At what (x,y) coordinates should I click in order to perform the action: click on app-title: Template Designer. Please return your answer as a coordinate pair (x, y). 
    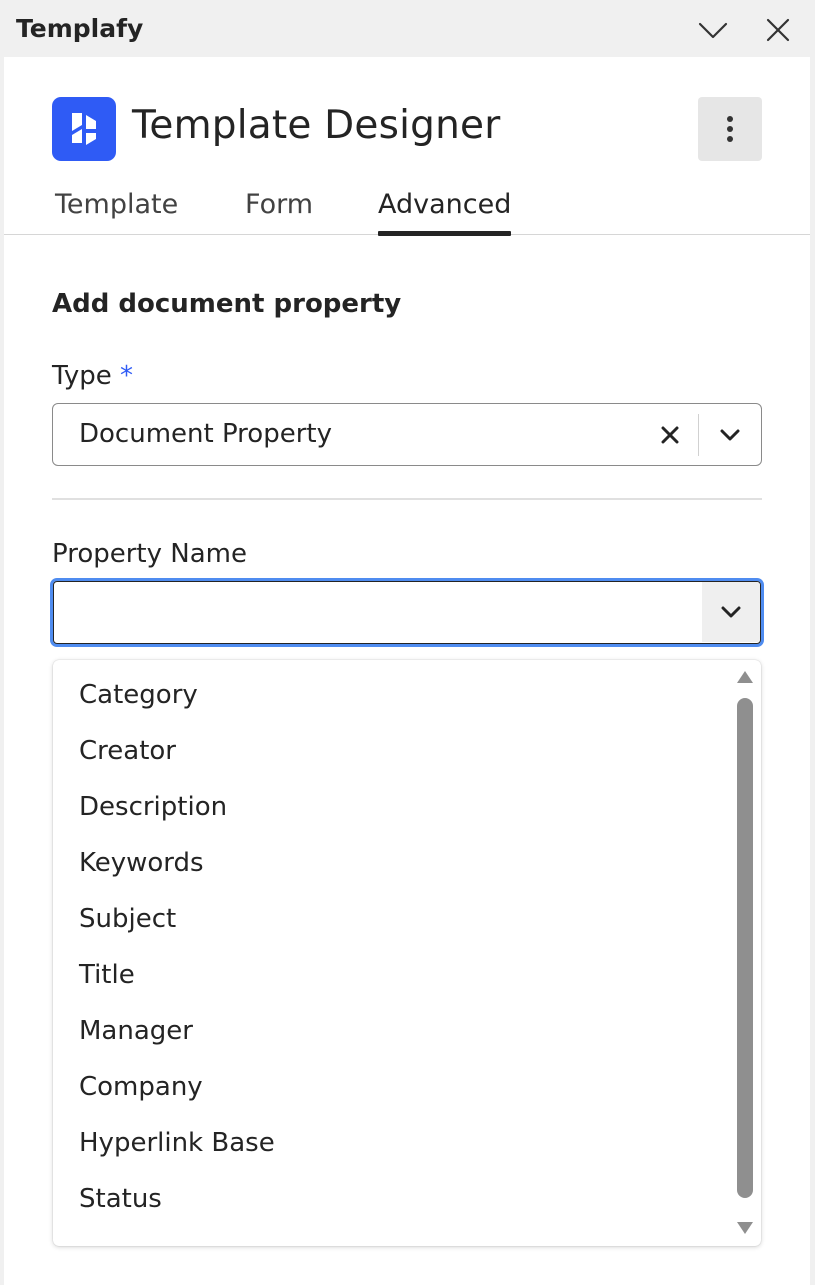
    Looking at the image, I should click on (316, 125).